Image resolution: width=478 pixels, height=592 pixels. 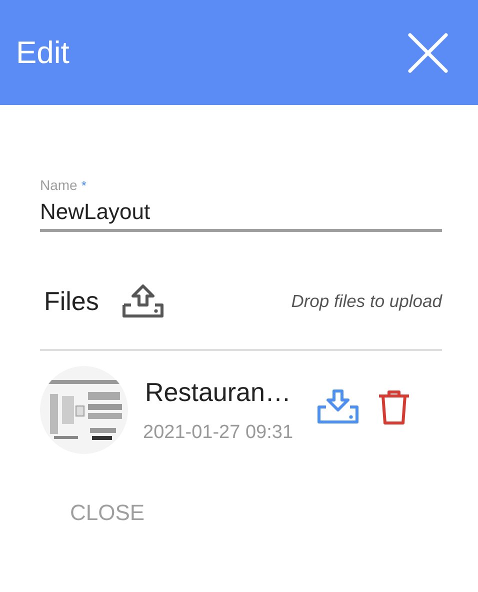 I want to click on drop-hint: Drop files to upload, so click(x=366, y=301).